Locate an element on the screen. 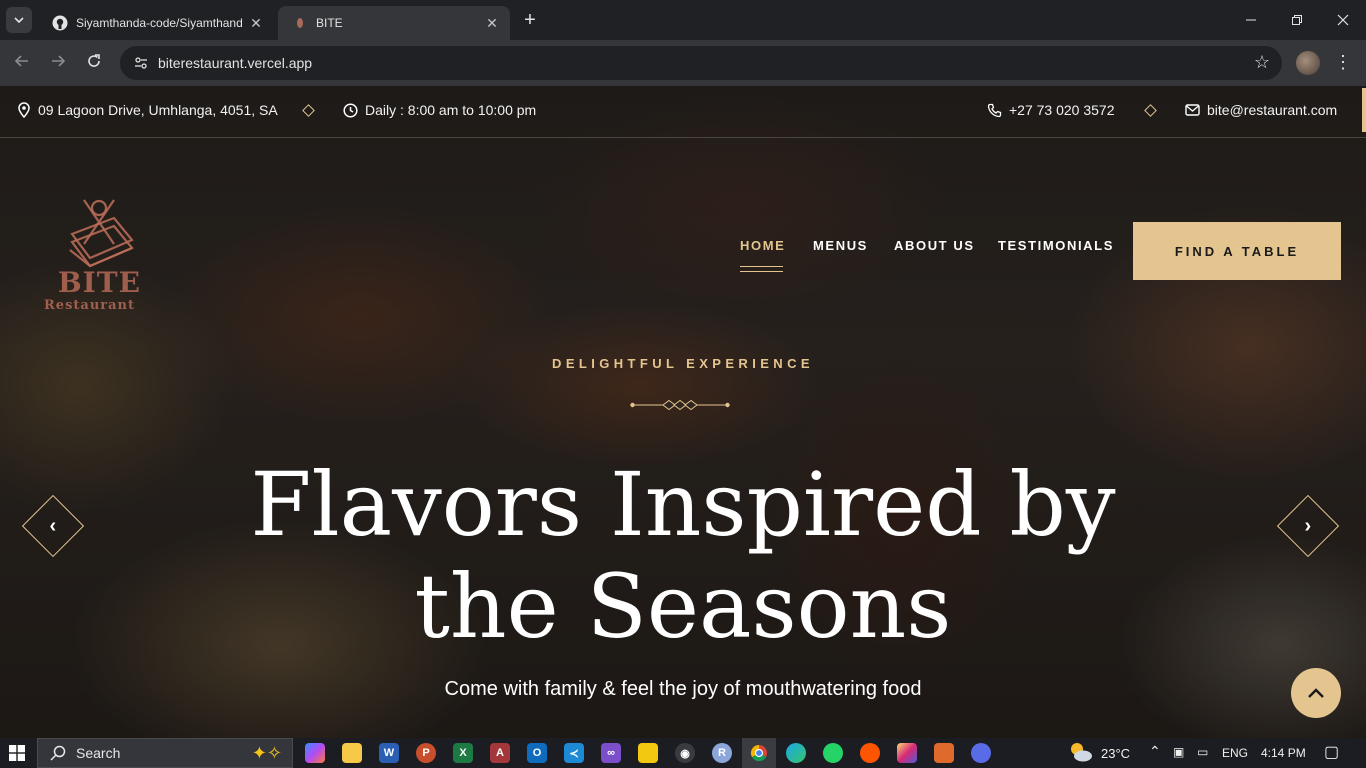 This screenshot has width=1366, height=768. email-info: bite@restaurant.com is located at coordinates (1261, 110).